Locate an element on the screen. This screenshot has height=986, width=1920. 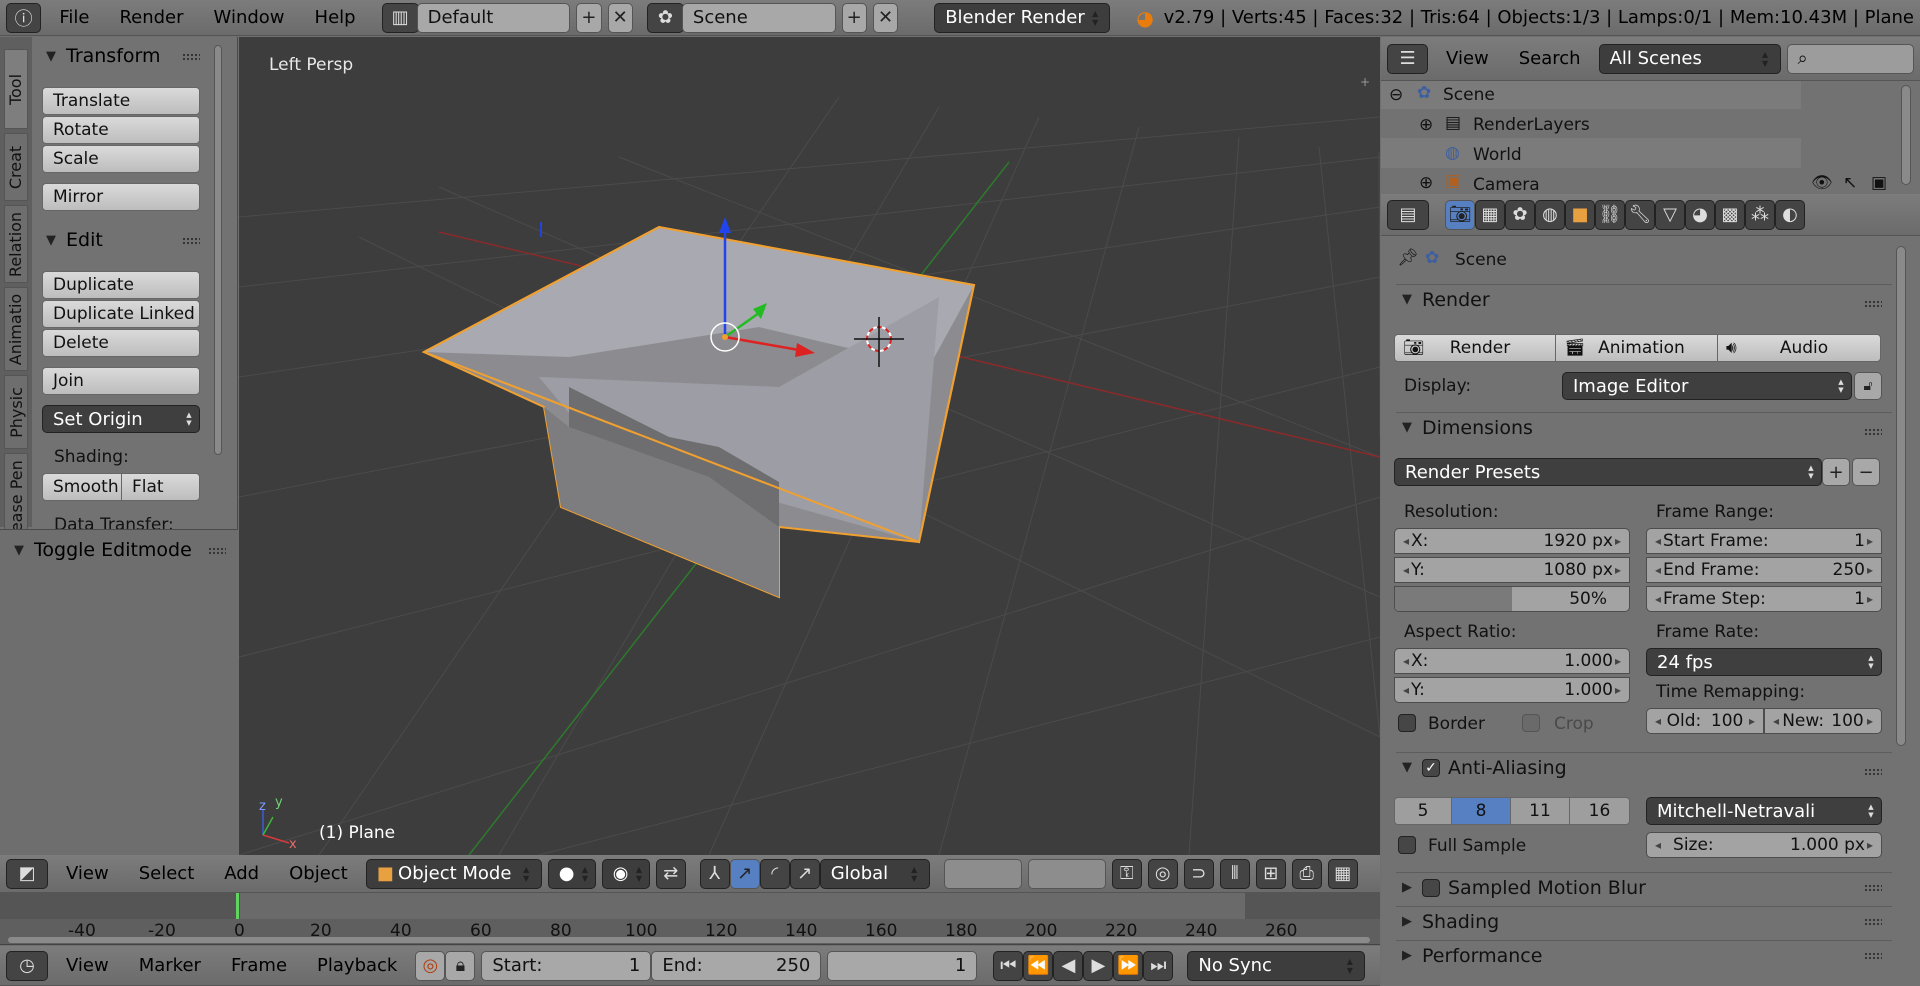
render-panel-header: ▼ Render is located at coordinates (1644, 299).